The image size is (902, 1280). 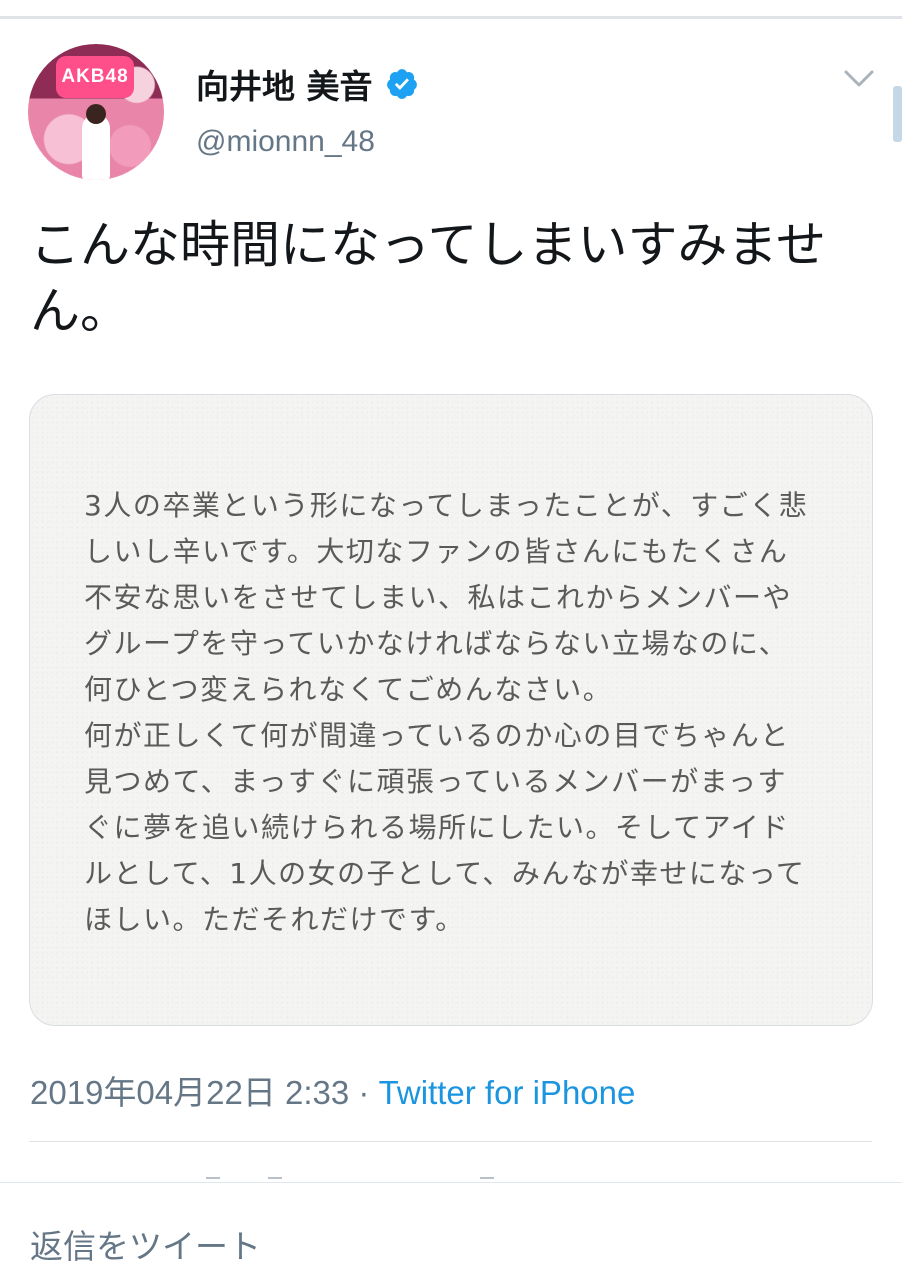 I want to click on reply-input: 返信をツイート, so click(x=145, y=1244).